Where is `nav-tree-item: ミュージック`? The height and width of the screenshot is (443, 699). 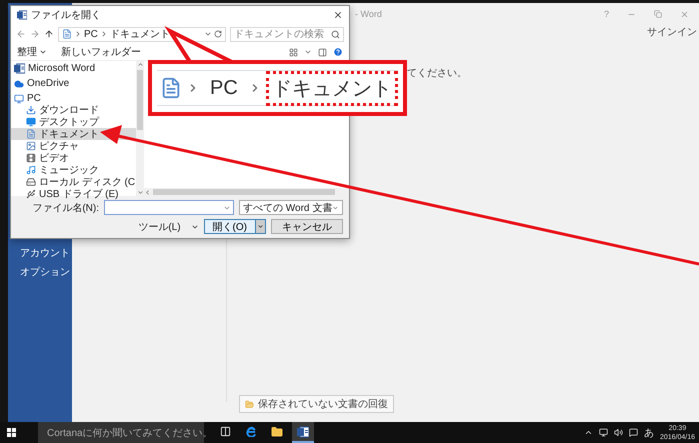
nav-tree-item: ミュージック is located at coordinates (56, 170).